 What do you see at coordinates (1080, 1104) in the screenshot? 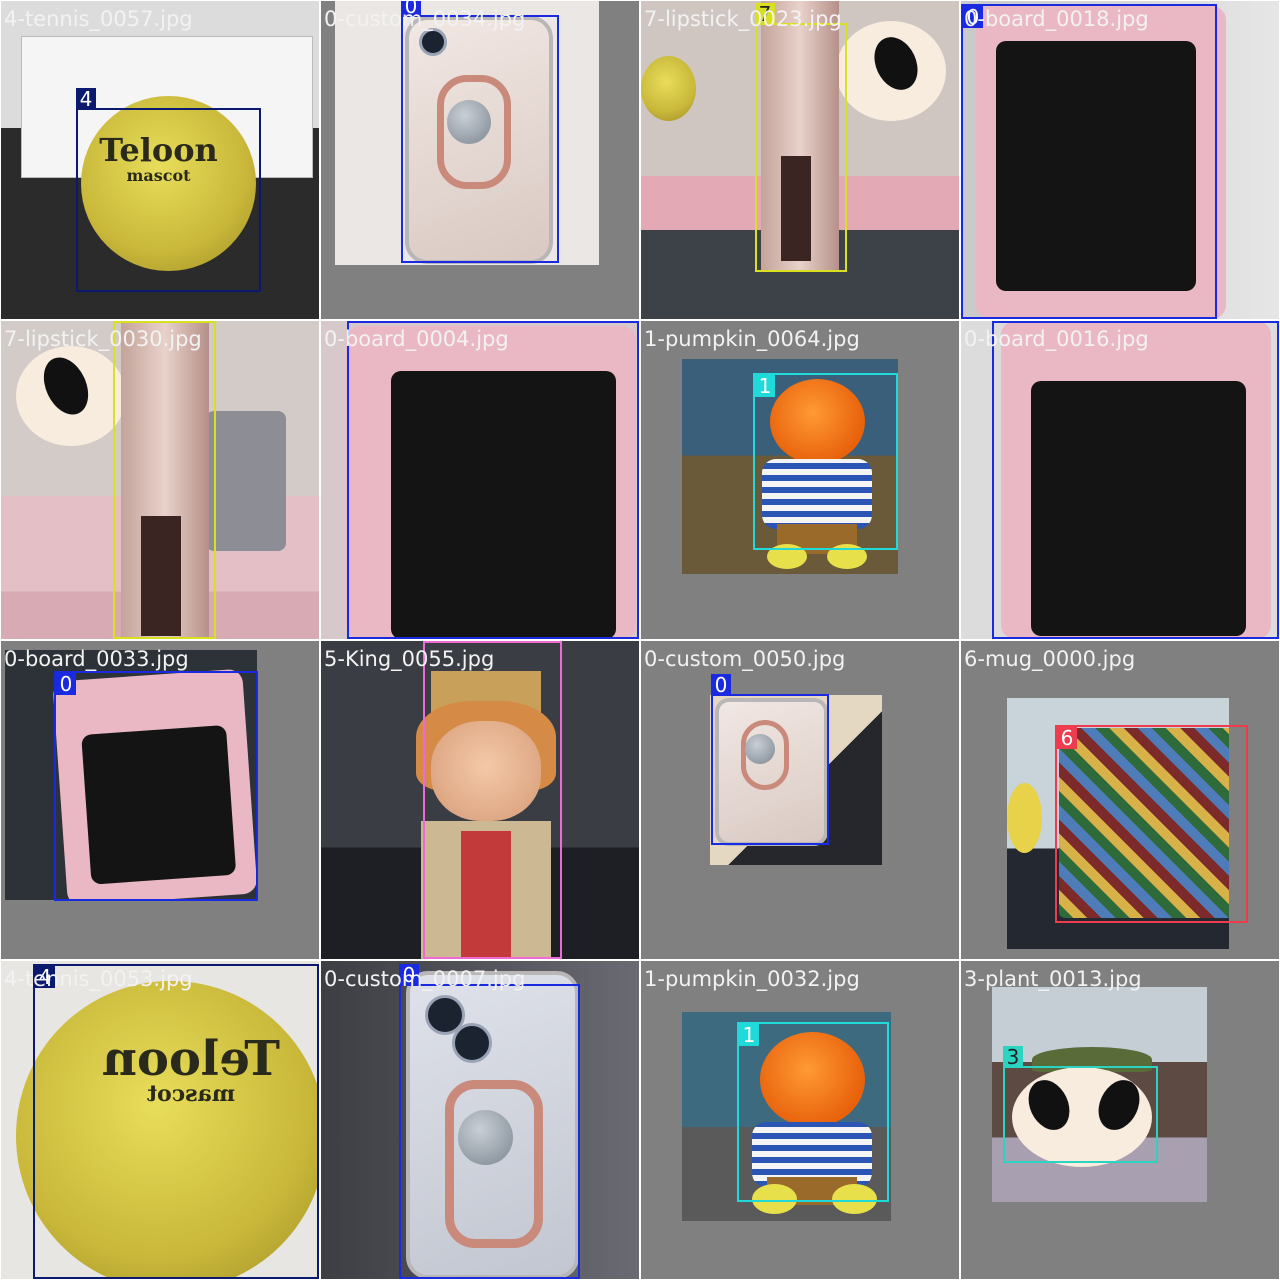
I see `bounding-box: 3` at bounding box center [1080, 1104].